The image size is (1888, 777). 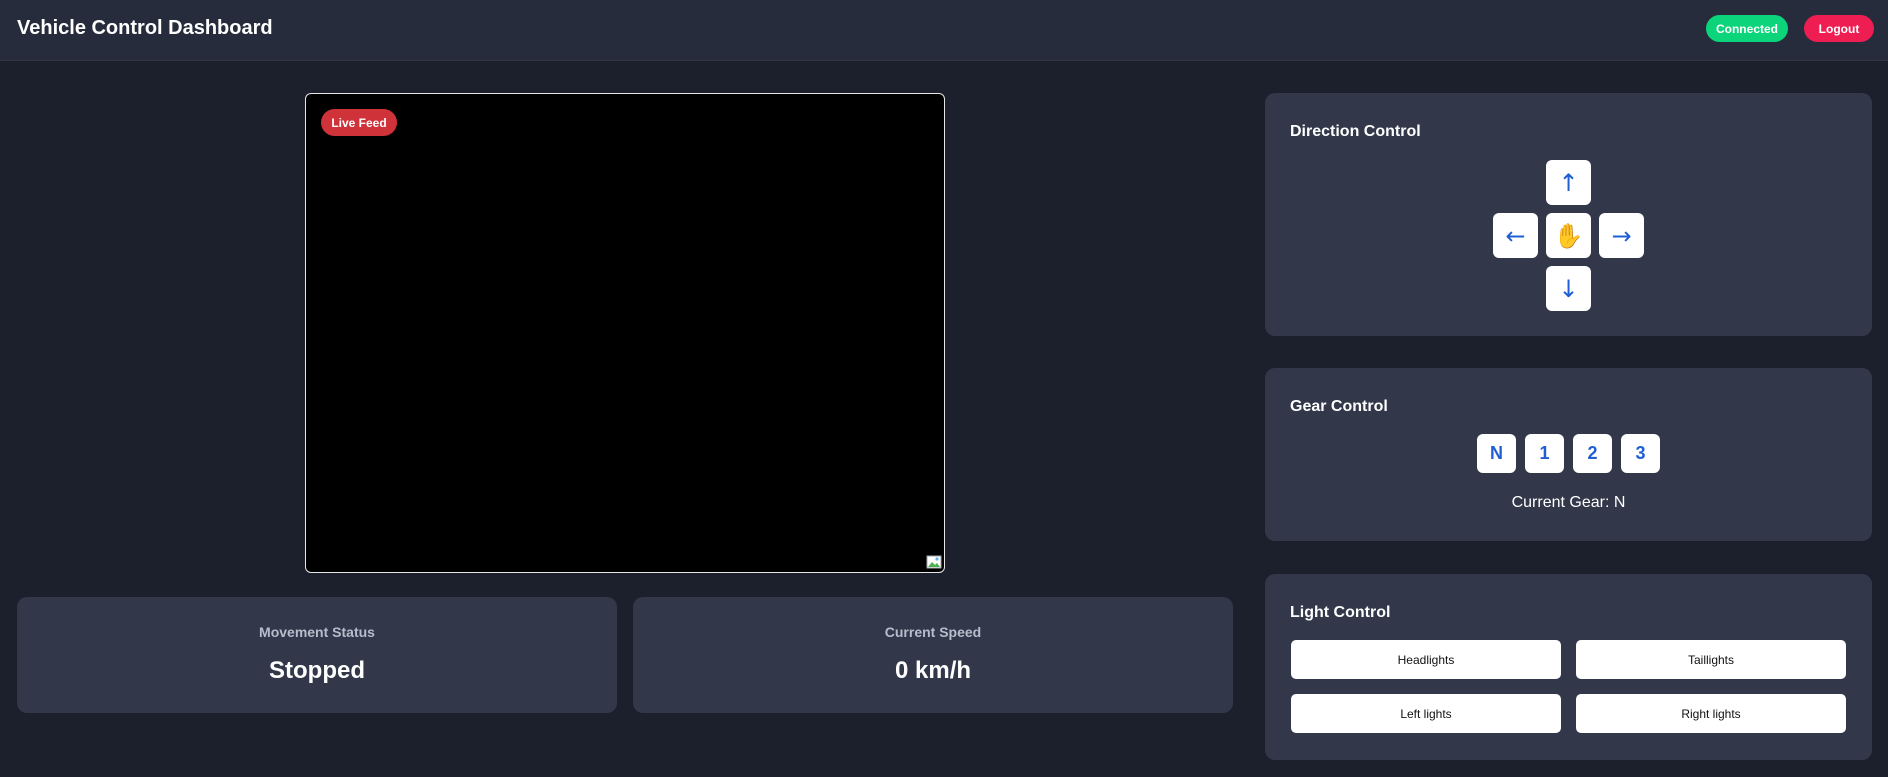 I want to click on left-lights-button: Left lights, so click(x=1426, y=713).